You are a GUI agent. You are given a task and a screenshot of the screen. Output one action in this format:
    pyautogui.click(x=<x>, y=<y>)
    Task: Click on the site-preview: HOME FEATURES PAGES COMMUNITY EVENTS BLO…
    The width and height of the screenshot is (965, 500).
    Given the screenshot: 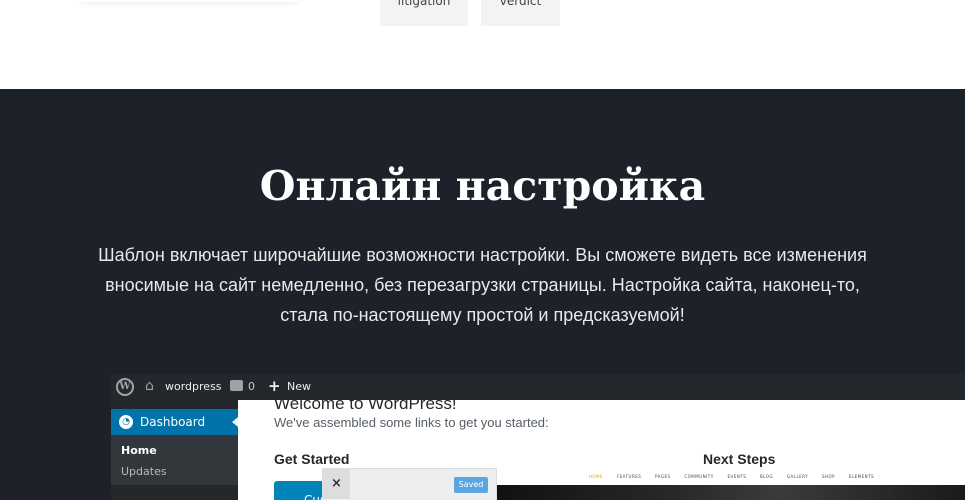 What is the action you would take?
    pyautogui.click(x=730, y=484)
    